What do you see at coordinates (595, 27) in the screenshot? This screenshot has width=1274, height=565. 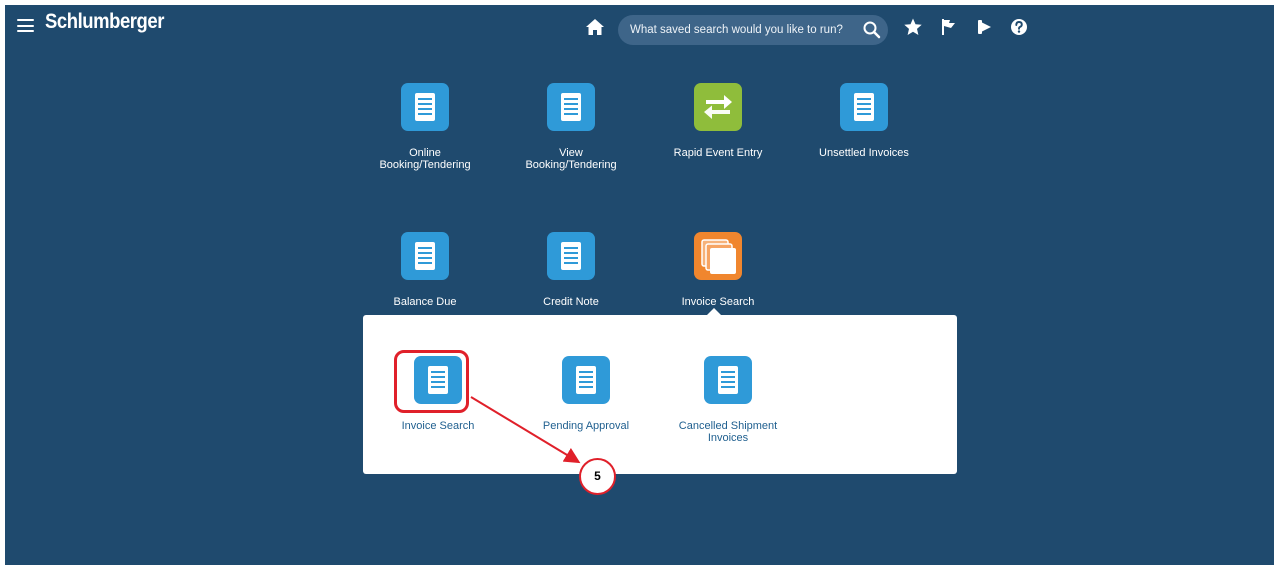 I see `home-icon` at bounding box center [595, 27].